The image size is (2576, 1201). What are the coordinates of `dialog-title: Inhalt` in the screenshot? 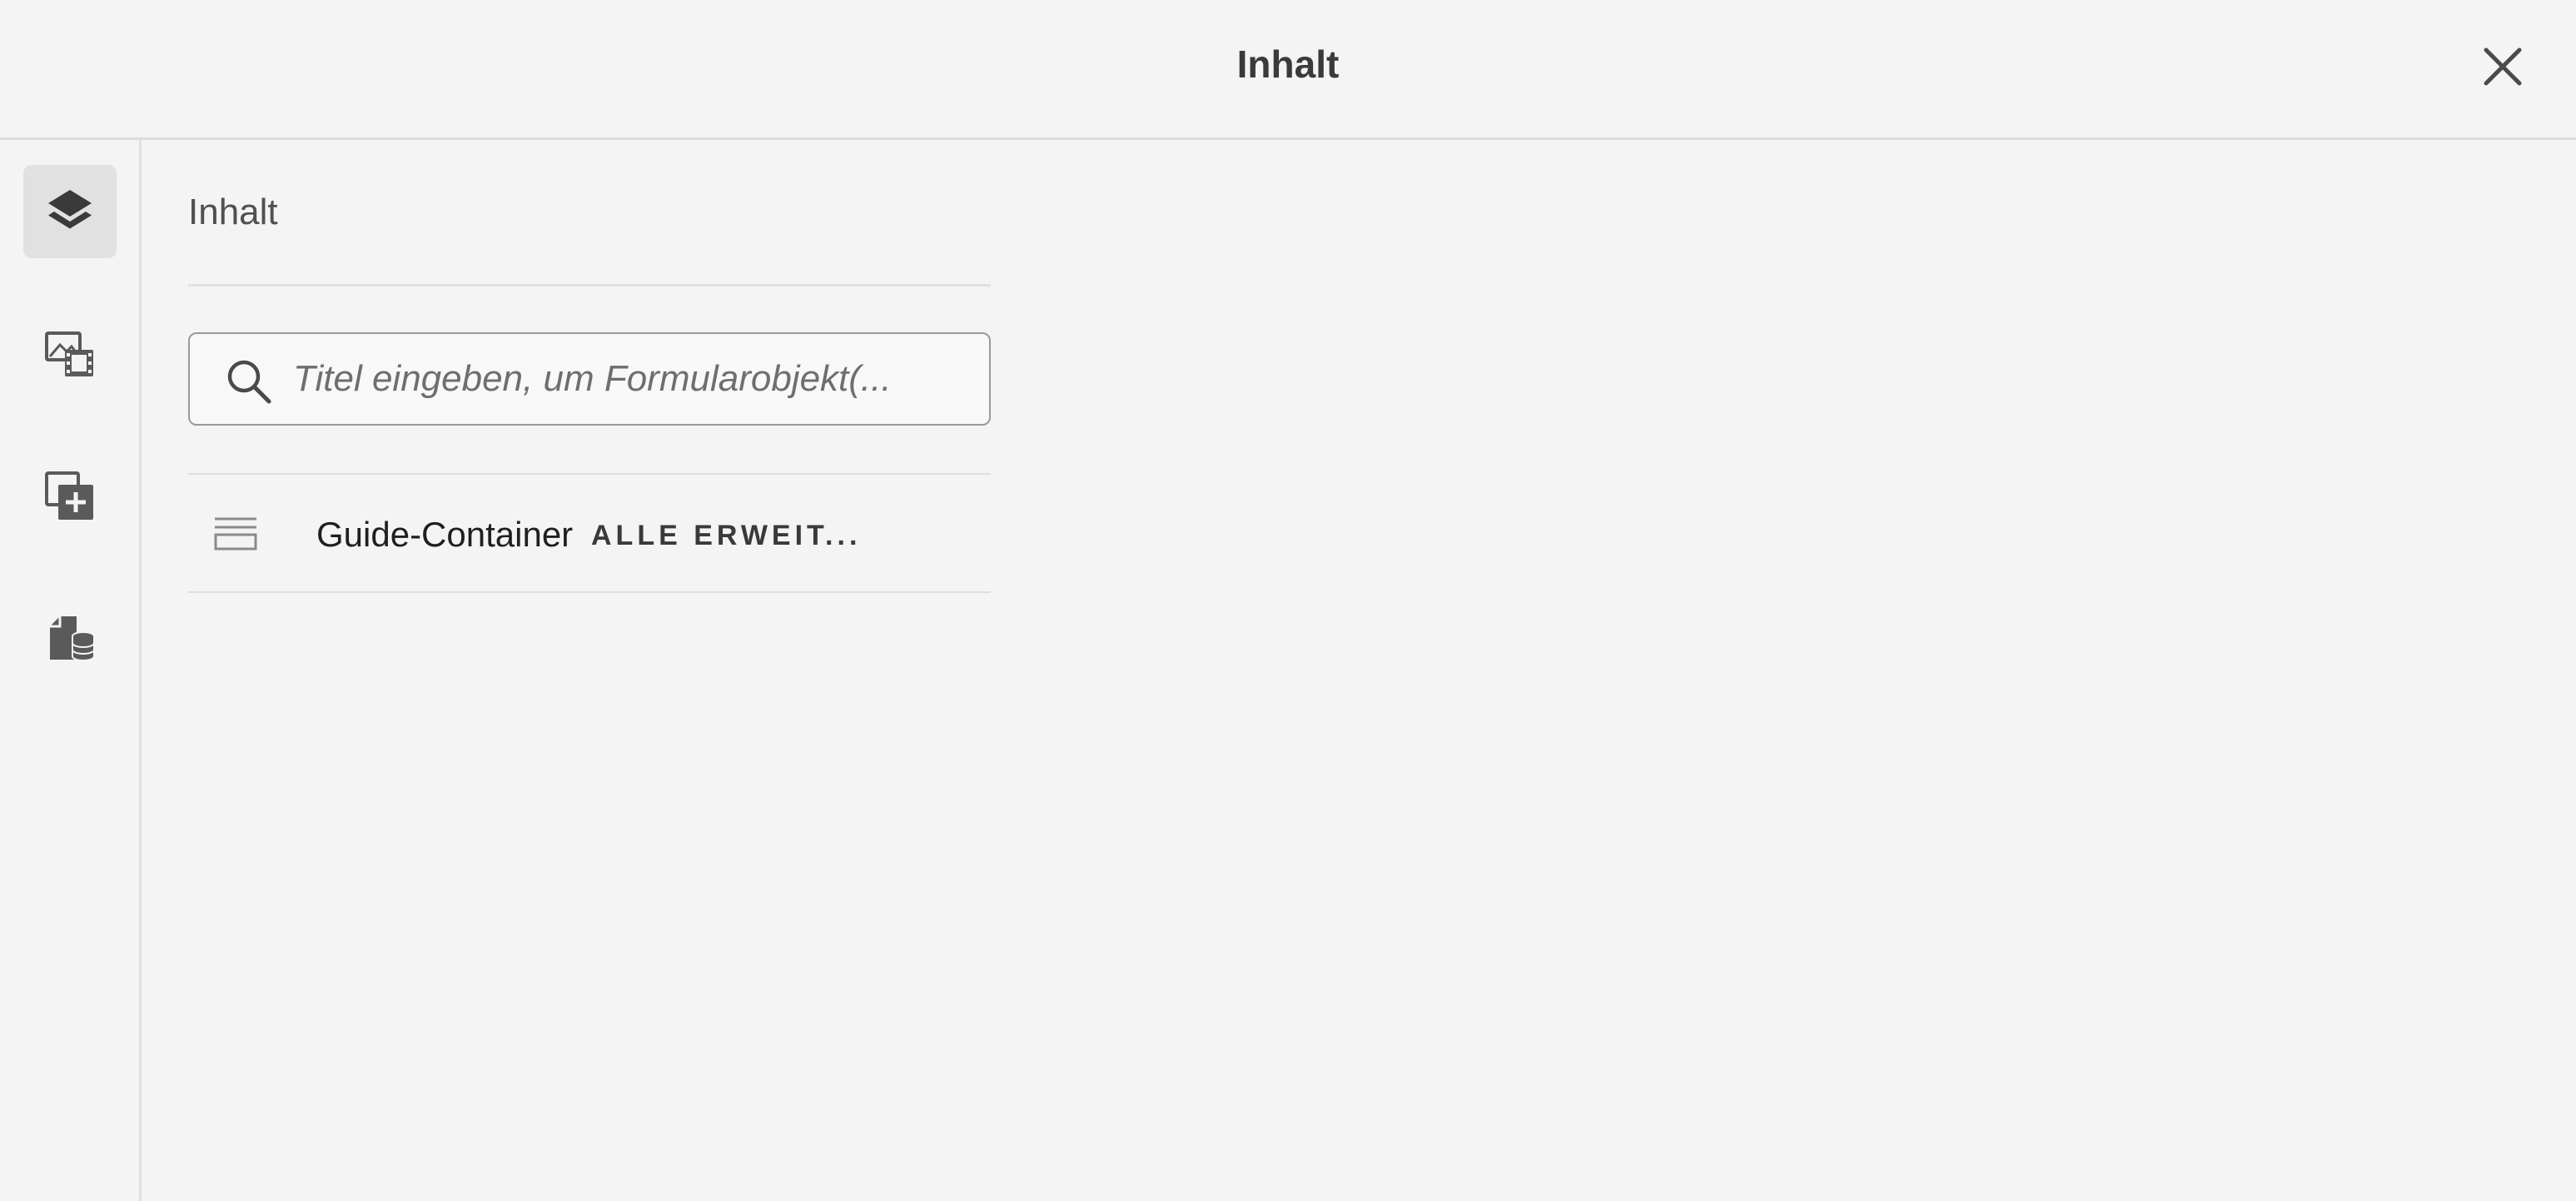 It's located at (1288, 64).